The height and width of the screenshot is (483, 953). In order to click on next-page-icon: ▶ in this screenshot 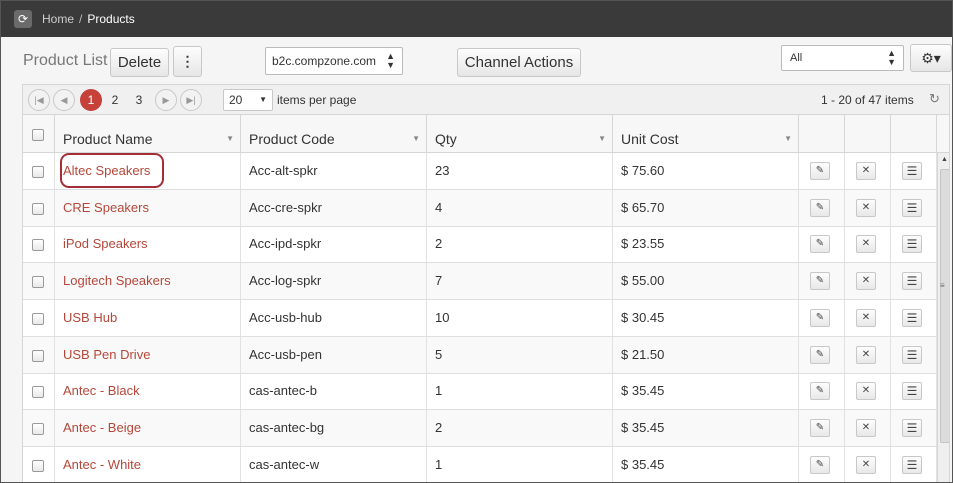, I will do `click(166, 100)`.